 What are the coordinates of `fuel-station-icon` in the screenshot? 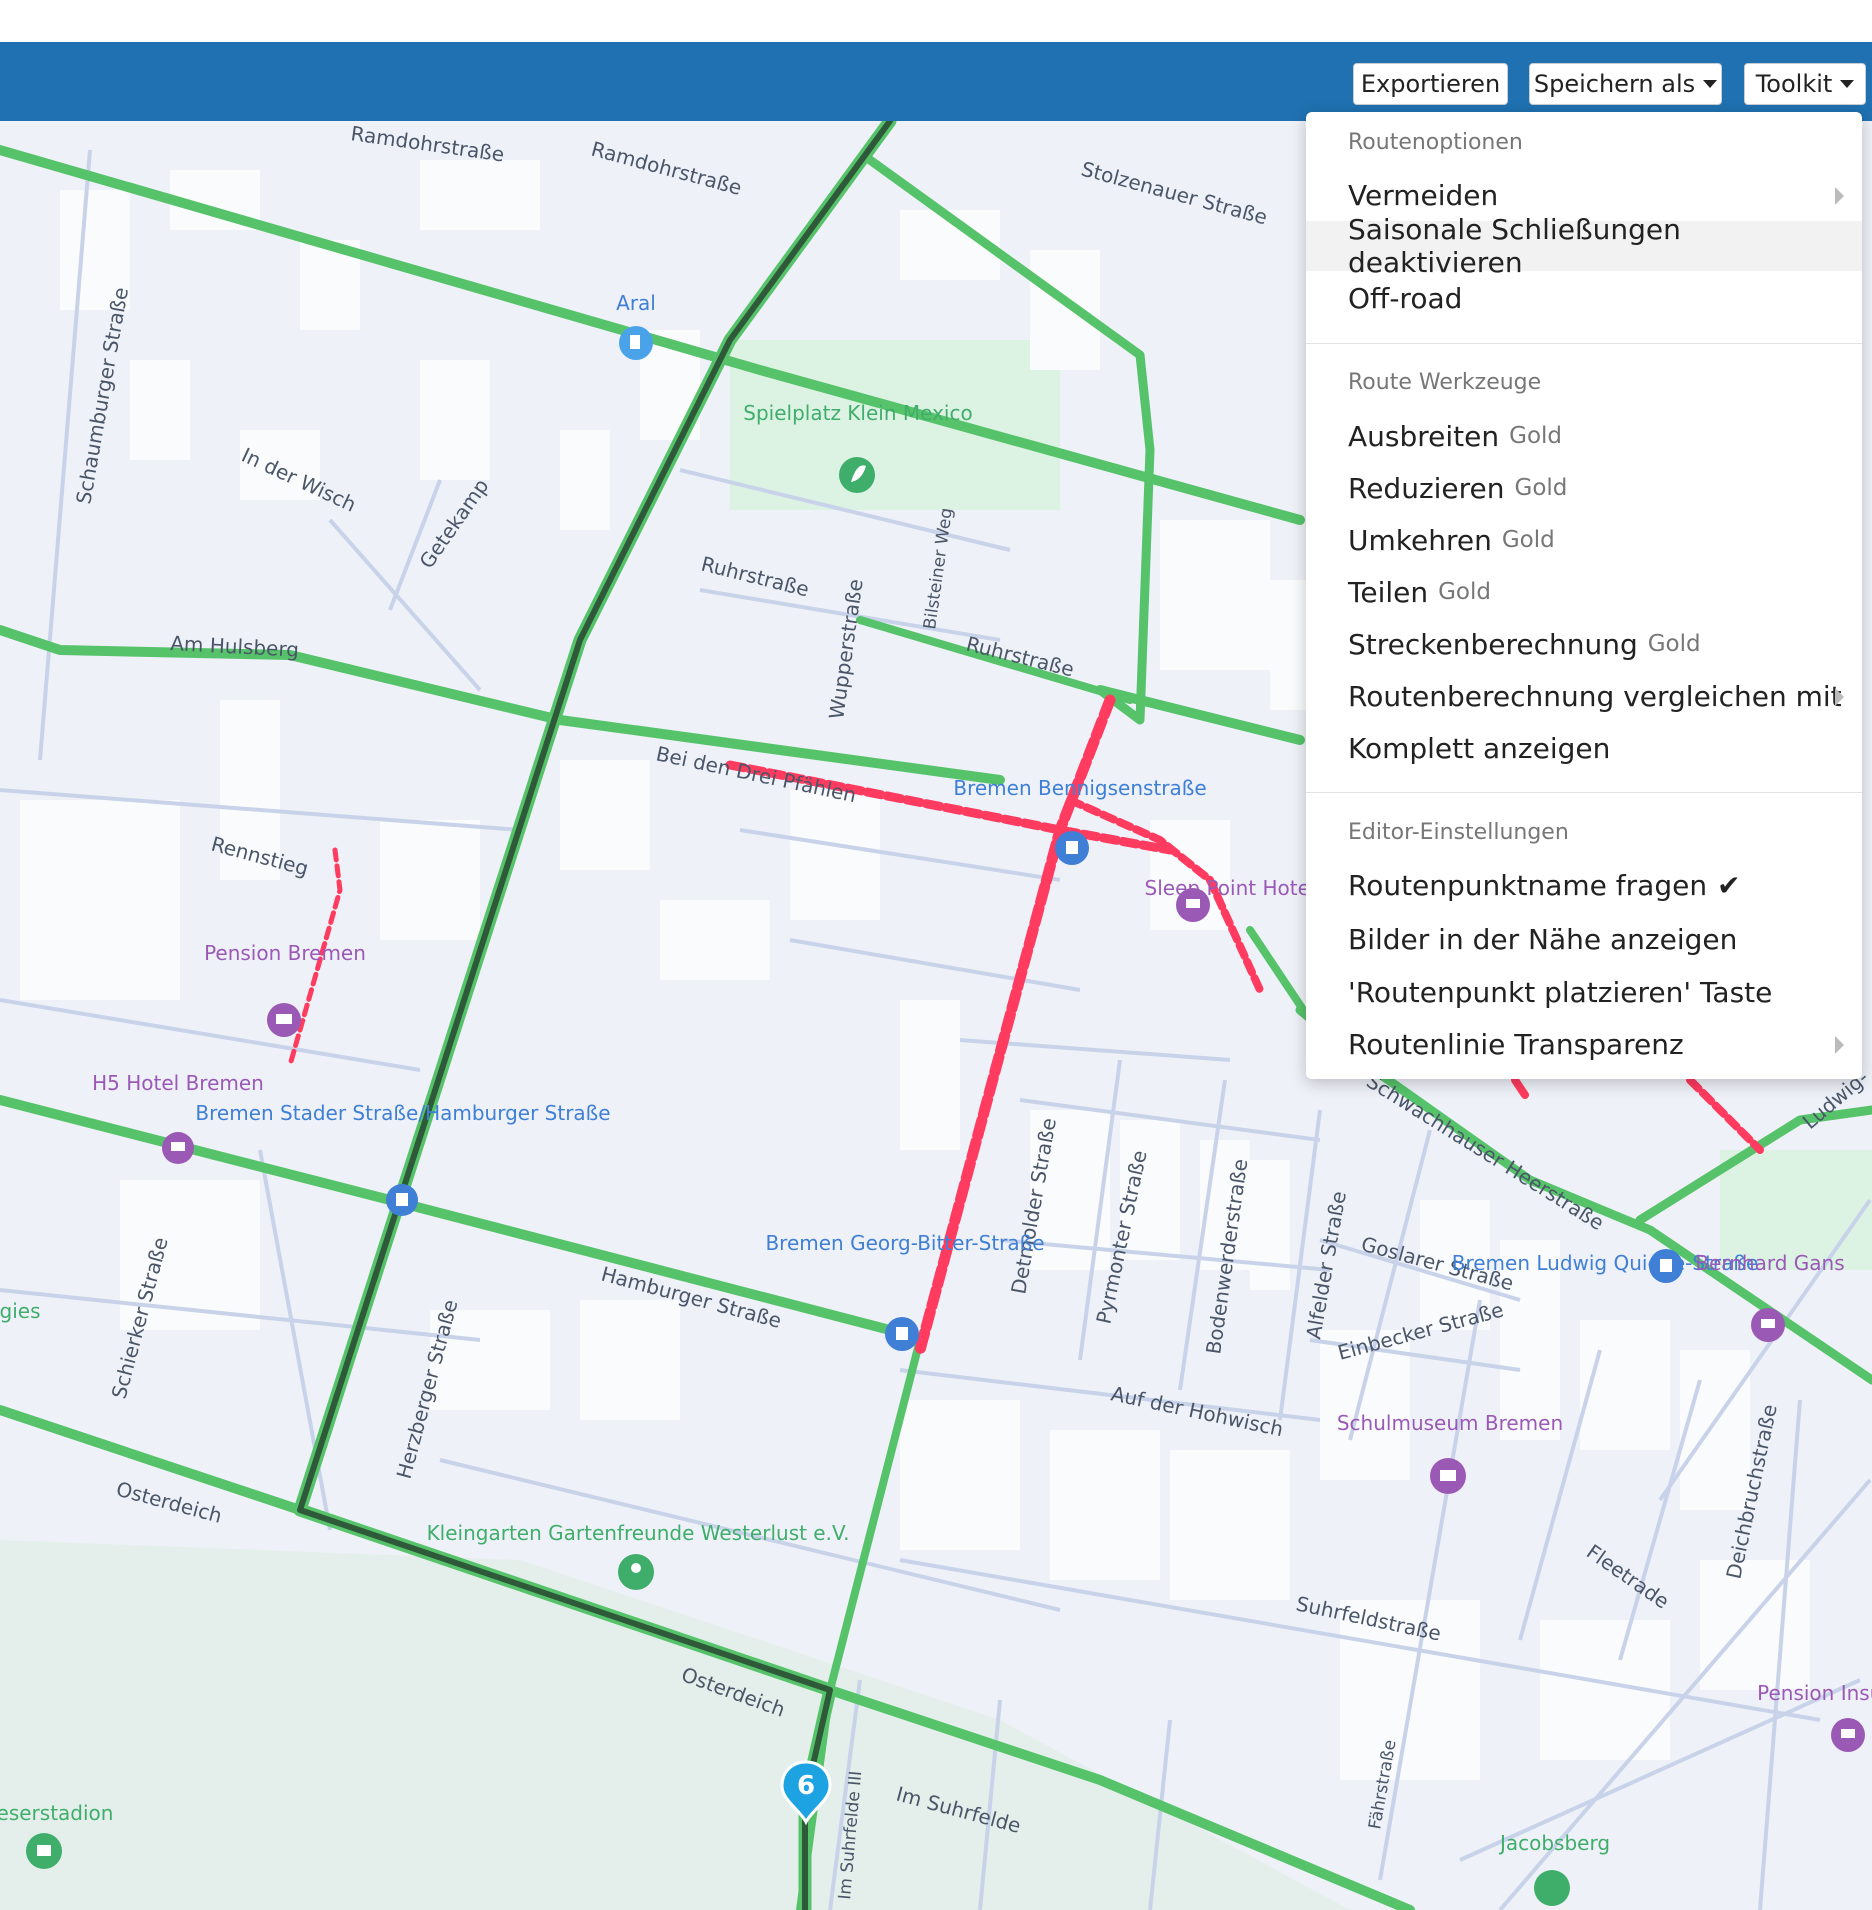 It's located at (636, 343).